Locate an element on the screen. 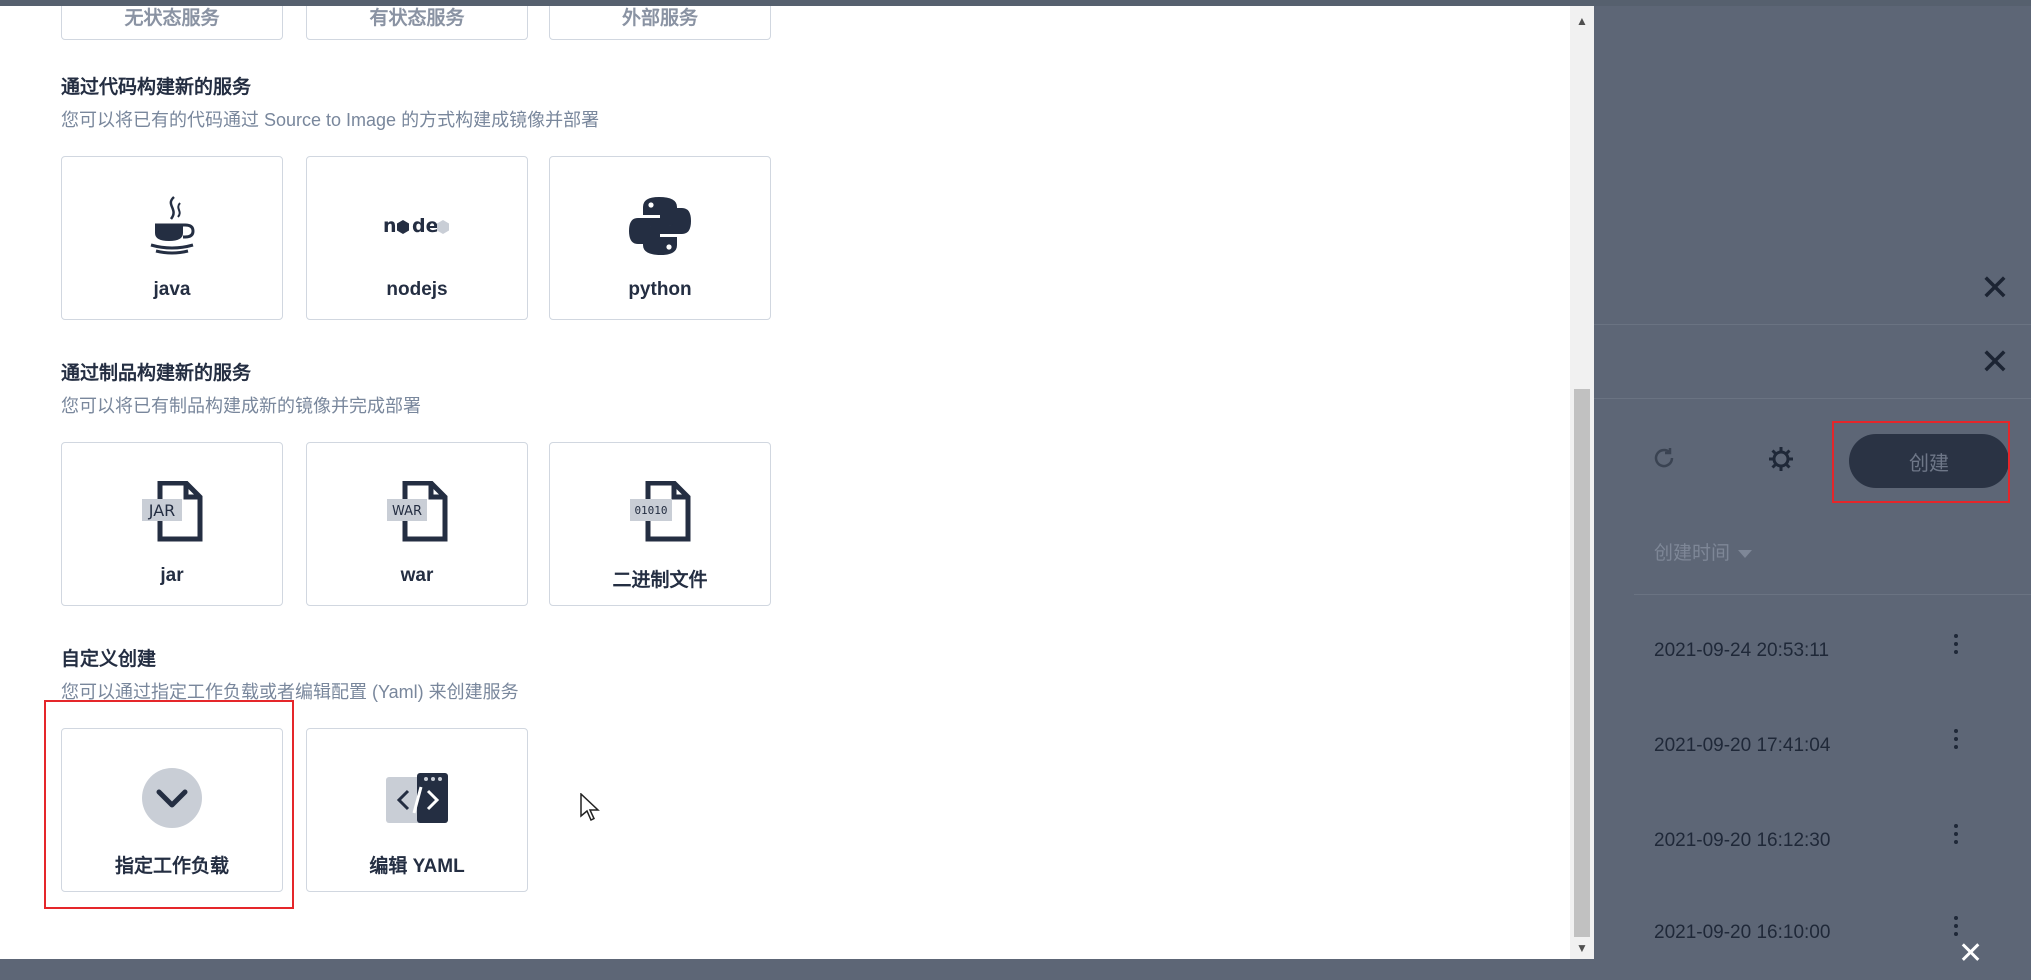 The image size is (2031, 980). binary-file-icon: 01010 is located at coordinates (660, 512).